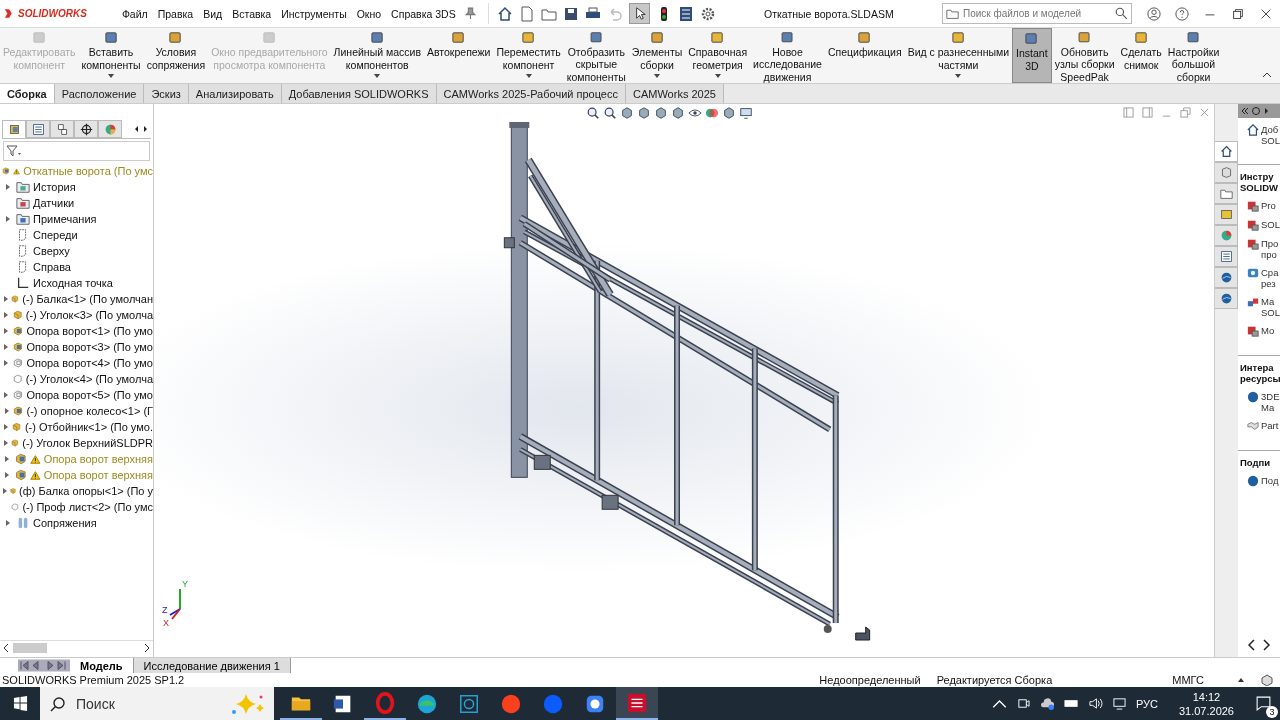  What do you see at coordinates (235, 93) in the screenshot?
I see `command-tab: Анализировать` at bounding box center [235, 93].